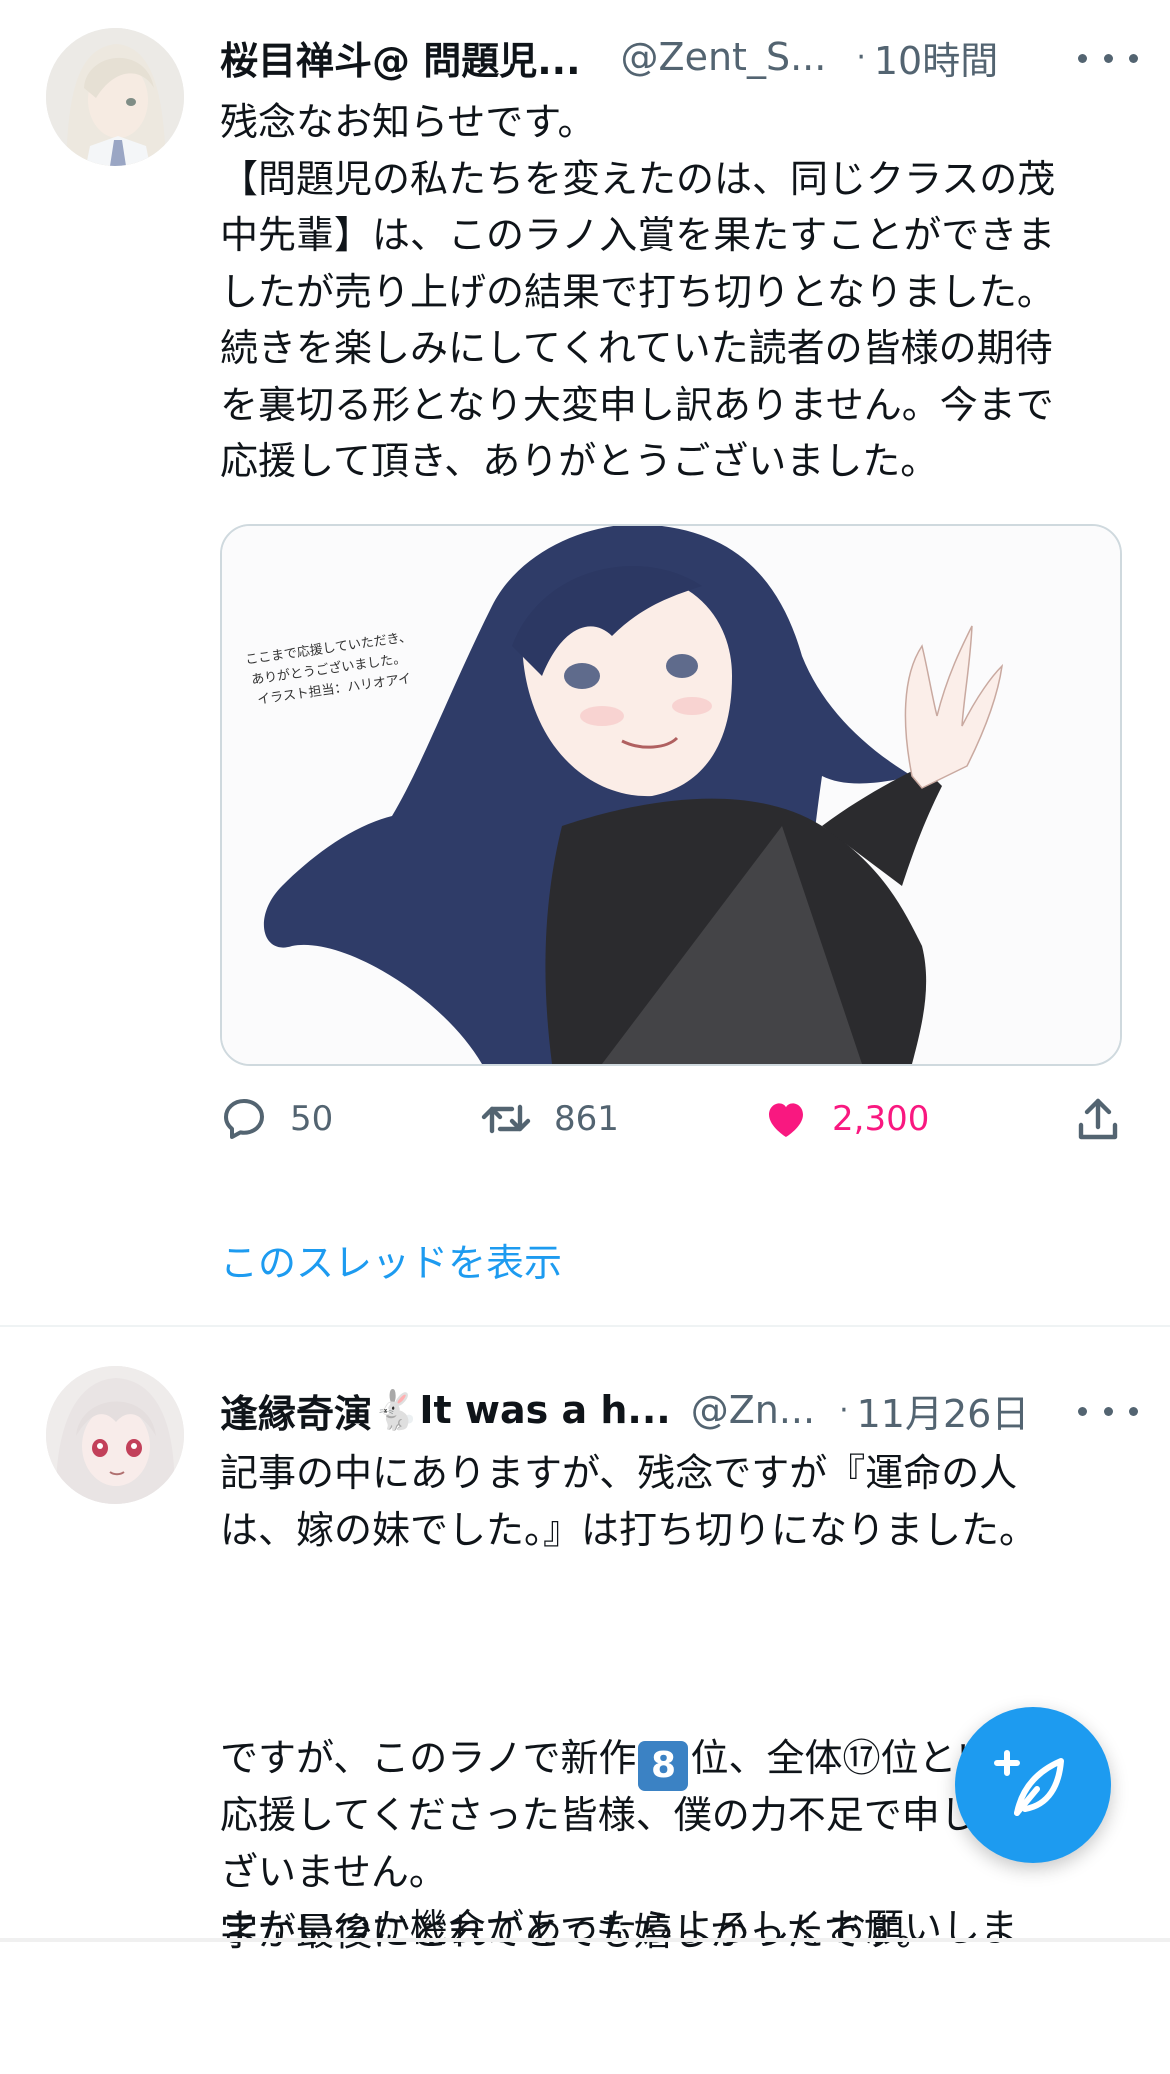 The height and width of the screenshot is (2074, 1170). I want to click on like-button: 2,300, so click(845, 1119).